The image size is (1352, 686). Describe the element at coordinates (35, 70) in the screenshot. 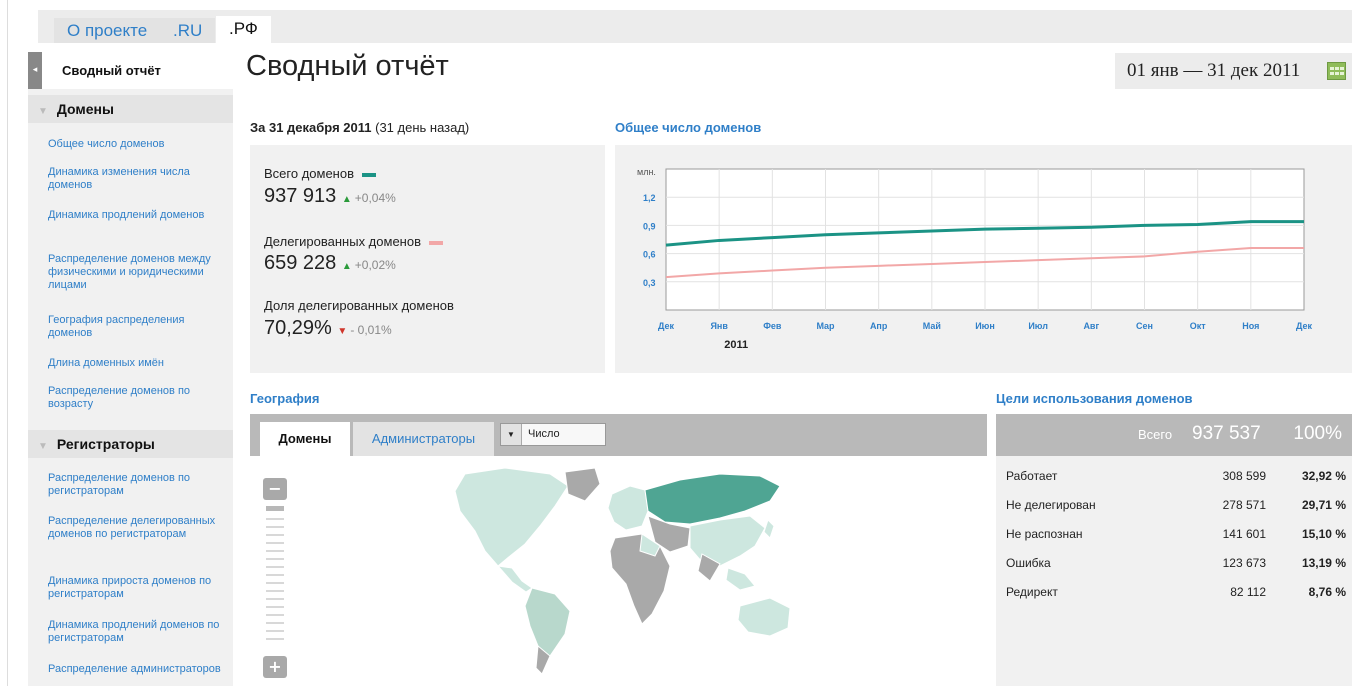

I see `collapse-sidebar-icon: ◂` at that location.